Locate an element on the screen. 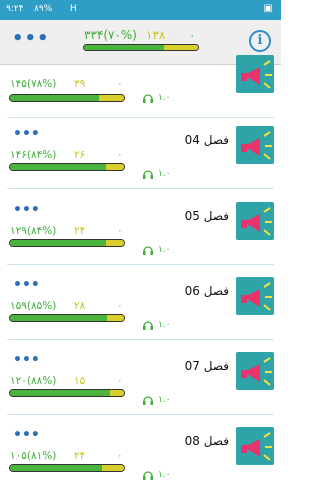 Image resolution: width=320 pixels, height=500 pixels. chapter-card: ۱۴۵(۷۸%) ۳۹ ۰ ۱.۰ is located at coordinates (140, 82).